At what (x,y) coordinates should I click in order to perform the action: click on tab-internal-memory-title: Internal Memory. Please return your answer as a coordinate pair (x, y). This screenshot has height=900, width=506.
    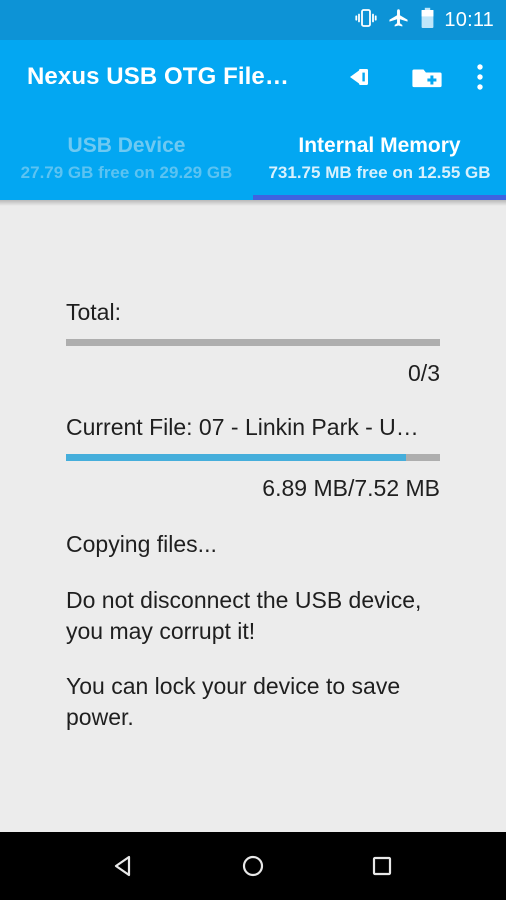
    Looking at the image, I should click on (379, 146).